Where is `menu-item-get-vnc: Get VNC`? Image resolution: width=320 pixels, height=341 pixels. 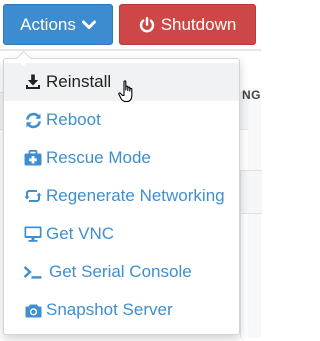 menu-item-get-vnc: Get VNC is located at coordinates (121, 234).